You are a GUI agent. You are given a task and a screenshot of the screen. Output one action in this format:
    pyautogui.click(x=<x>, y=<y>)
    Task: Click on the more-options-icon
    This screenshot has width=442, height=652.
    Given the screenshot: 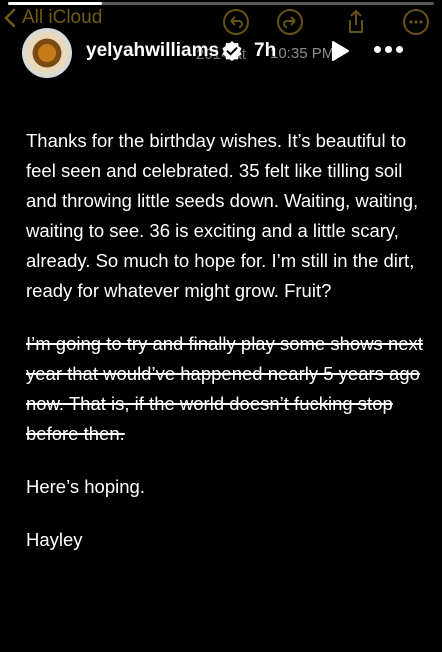 What is the action you would take?
    pyautogui.click(x=388, y=49)
    